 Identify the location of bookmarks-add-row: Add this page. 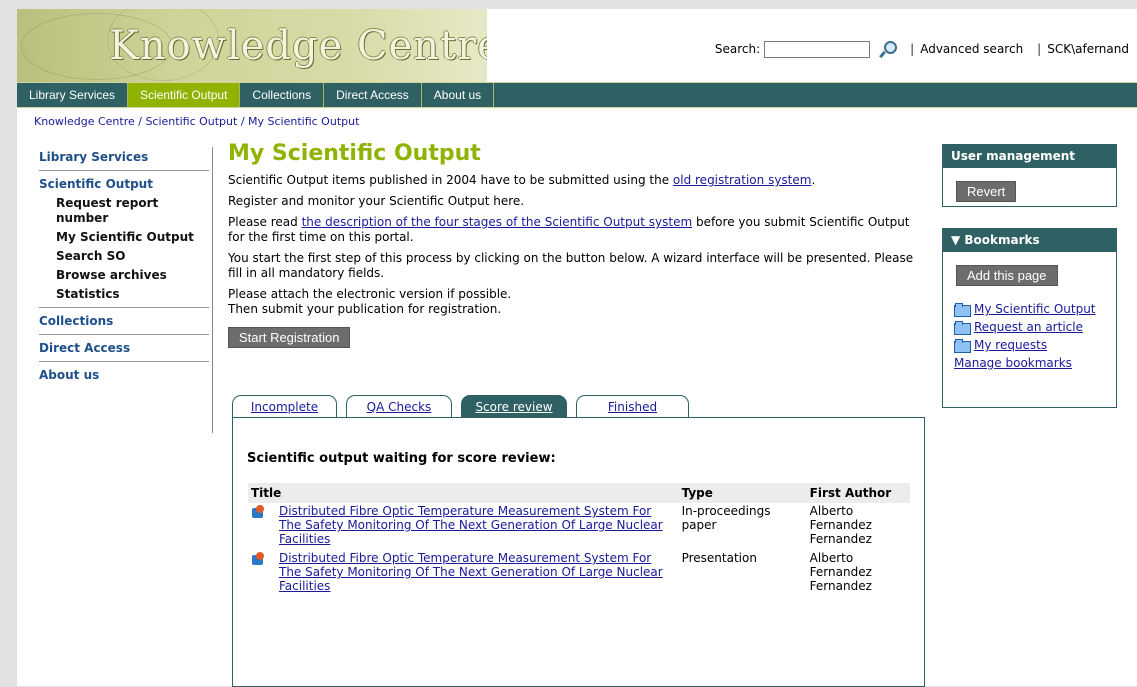
(1029, 269).